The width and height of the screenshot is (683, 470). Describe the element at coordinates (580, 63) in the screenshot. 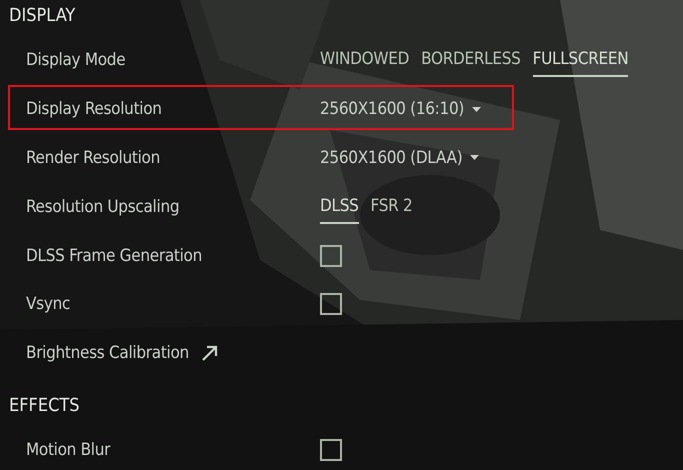

I see `option-tab: FULLSCREEN` at that location.